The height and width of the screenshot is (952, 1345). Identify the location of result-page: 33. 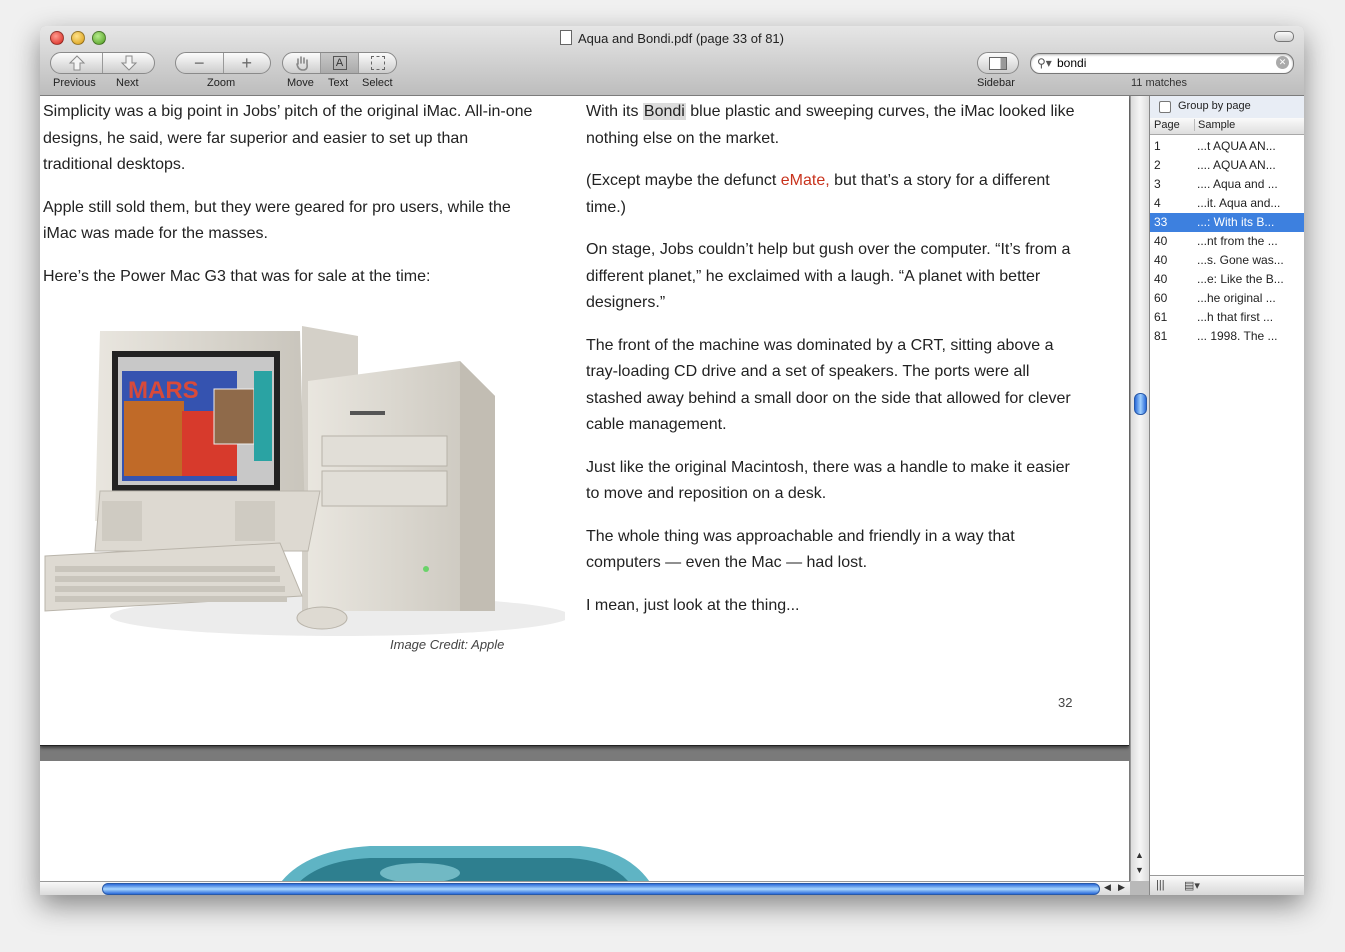
(1161, 222).